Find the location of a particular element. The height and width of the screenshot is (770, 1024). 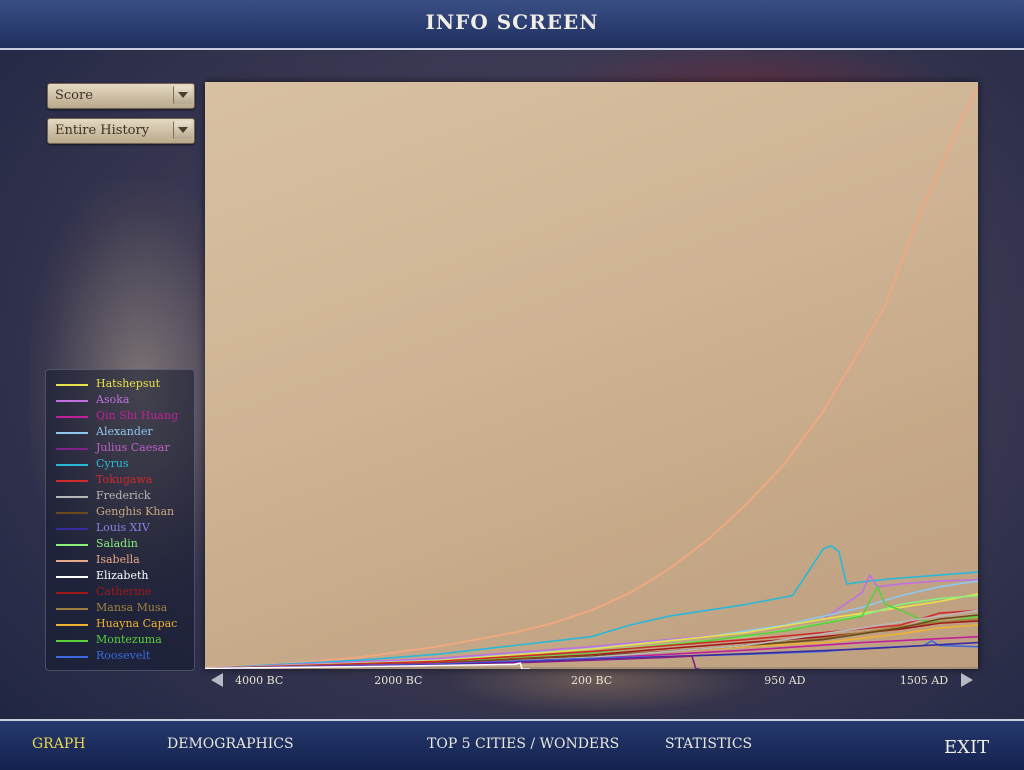

legend-item: Hatshepsut is located at coordinates (124, 385).